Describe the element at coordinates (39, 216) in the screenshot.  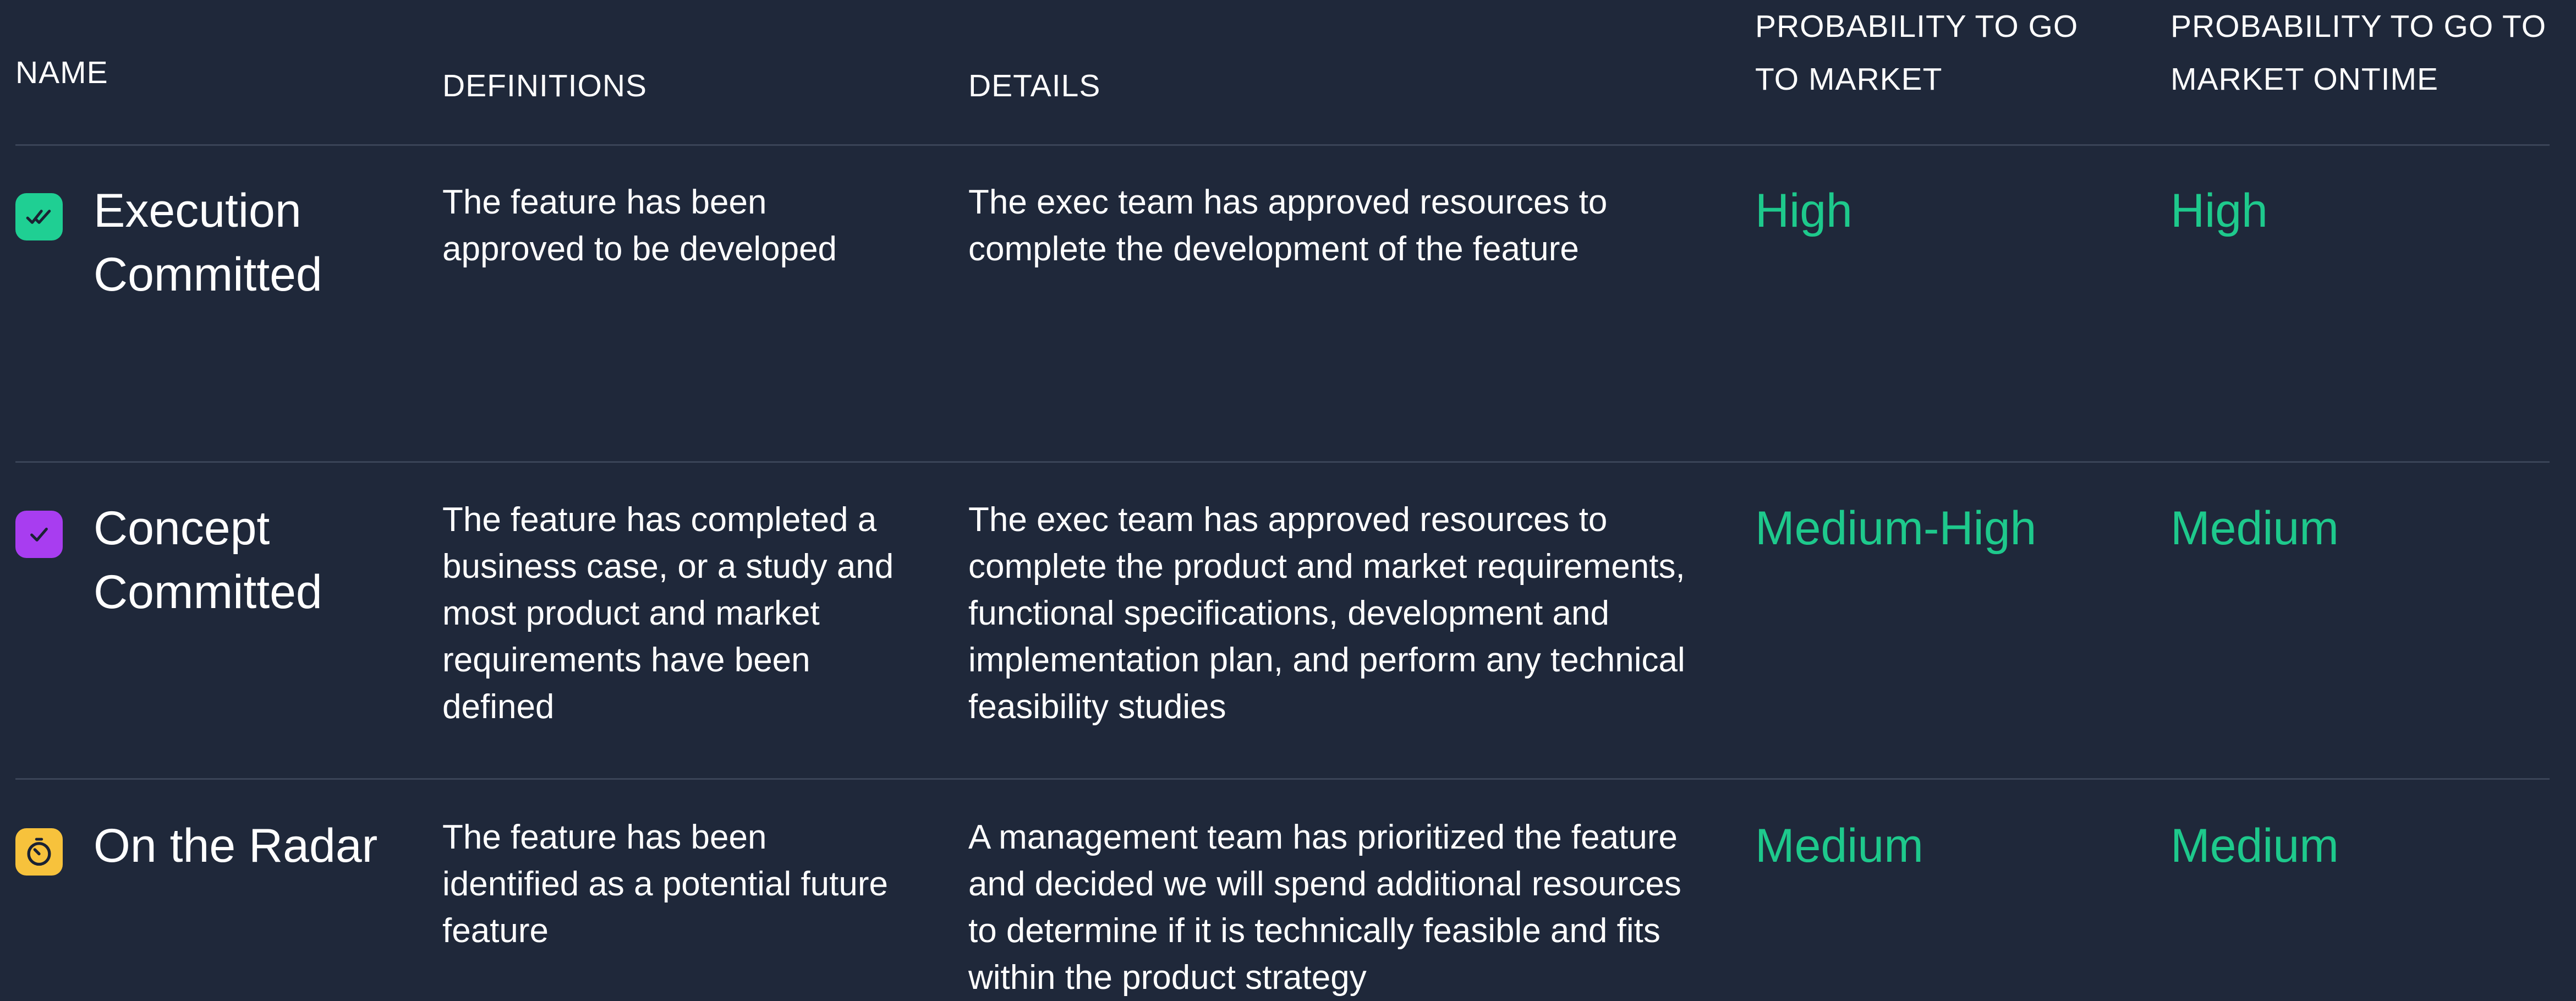
I see `double-check-icon` at that location.